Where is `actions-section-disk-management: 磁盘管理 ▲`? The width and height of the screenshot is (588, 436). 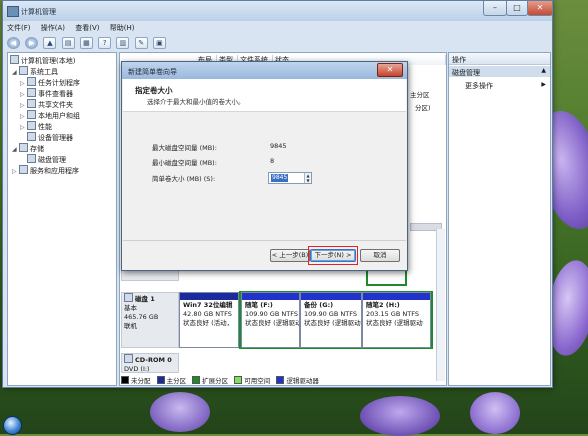 actions-section-disk-management: 磁盘管理 ▲ is located at coordinates (499, 71).